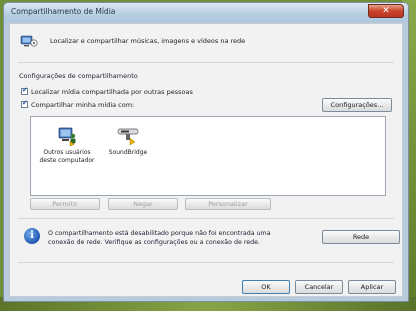 Image resolution: width=416 pixels, height=311 pixels. What do you see at coordinates (128, 137) in the screenshot?
I see `soundbridge-device-icon` at bounding box center [128, 137].